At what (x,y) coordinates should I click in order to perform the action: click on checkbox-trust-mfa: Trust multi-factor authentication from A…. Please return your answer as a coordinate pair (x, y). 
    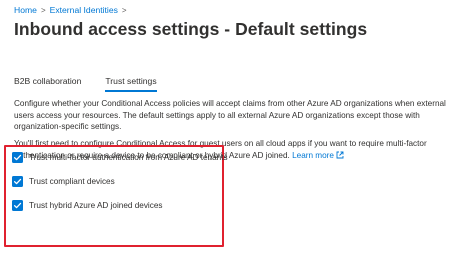
    Looking at the image, I should click on (120, 157).